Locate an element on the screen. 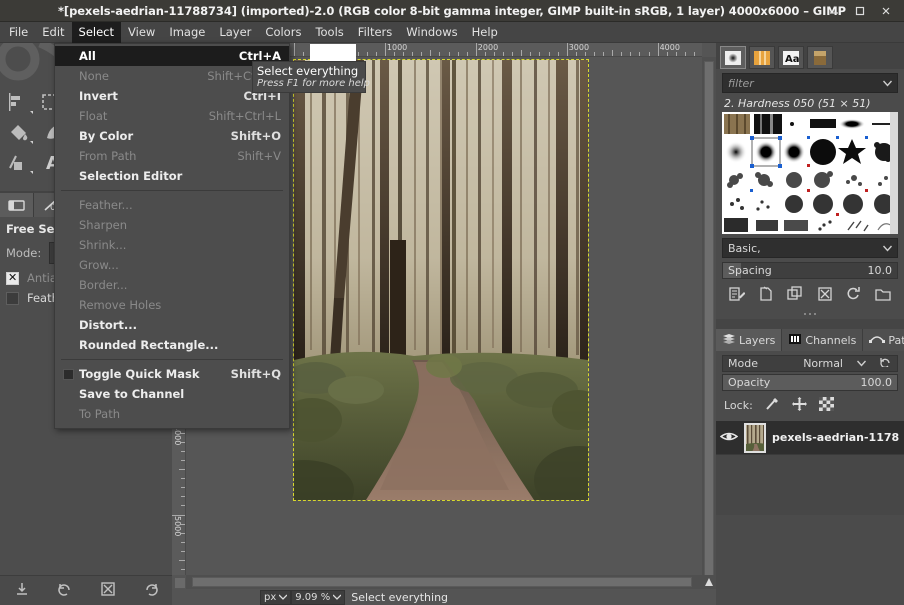 This screenshot has width=904, height=605. opacity-label: Opacity is located at coordinates (749, 382).